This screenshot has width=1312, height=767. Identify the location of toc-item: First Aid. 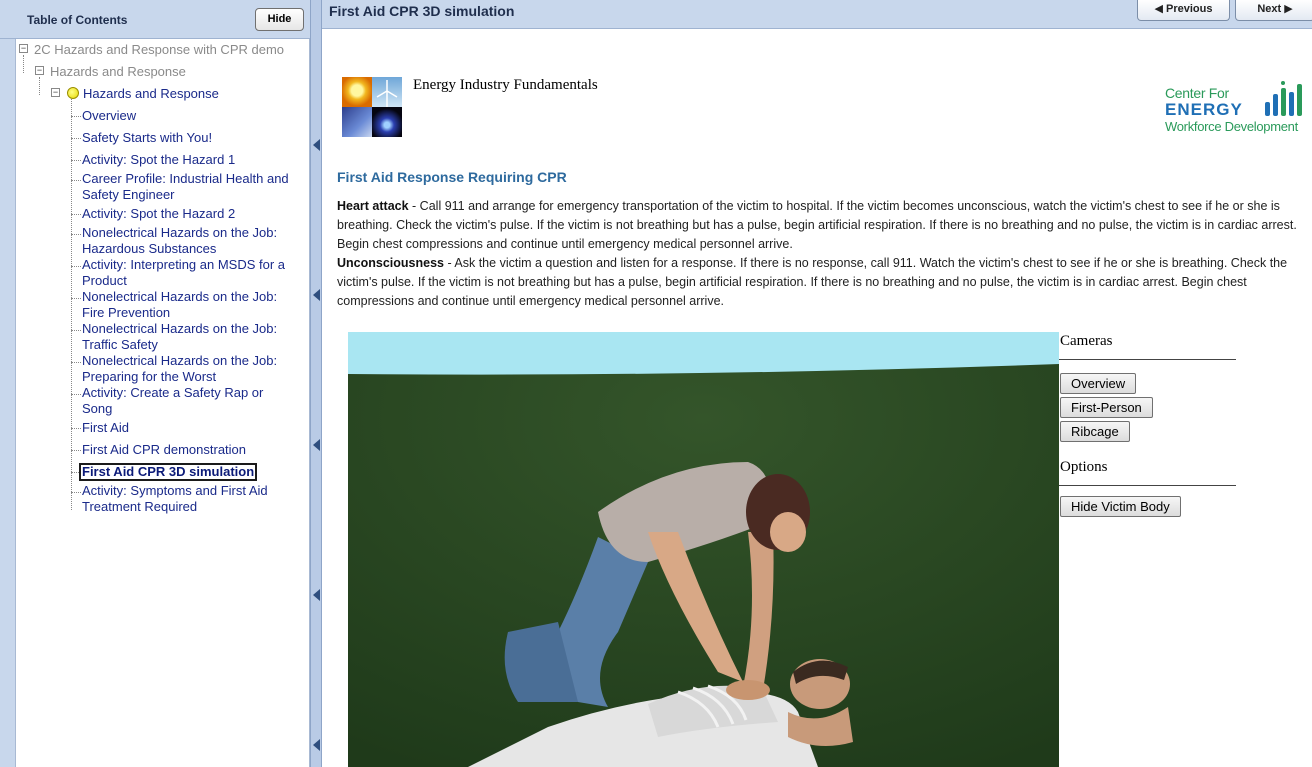
(105, 428).